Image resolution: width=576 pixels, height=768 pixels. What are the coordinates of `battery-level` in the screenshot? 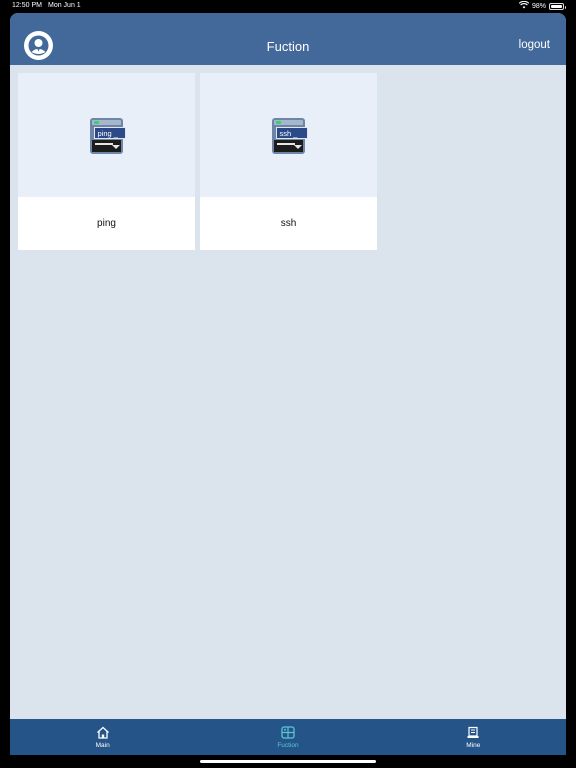 It's located at (556, 6).